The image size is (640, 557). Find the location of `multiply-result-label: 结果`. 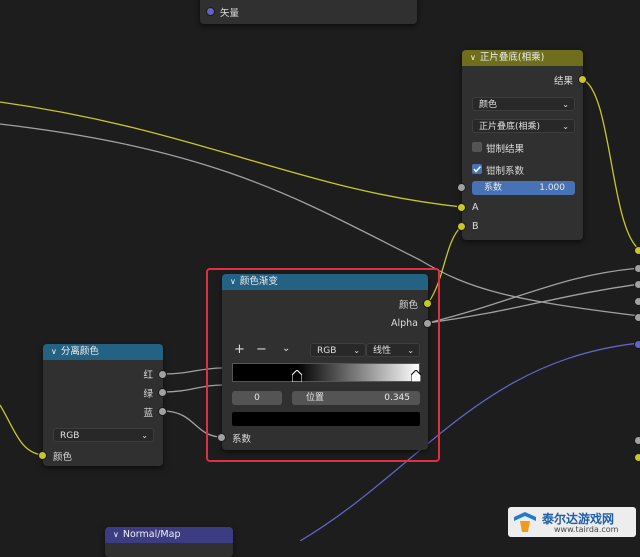

multiply-result-label: 结果 is located at coordinates (563, 81).